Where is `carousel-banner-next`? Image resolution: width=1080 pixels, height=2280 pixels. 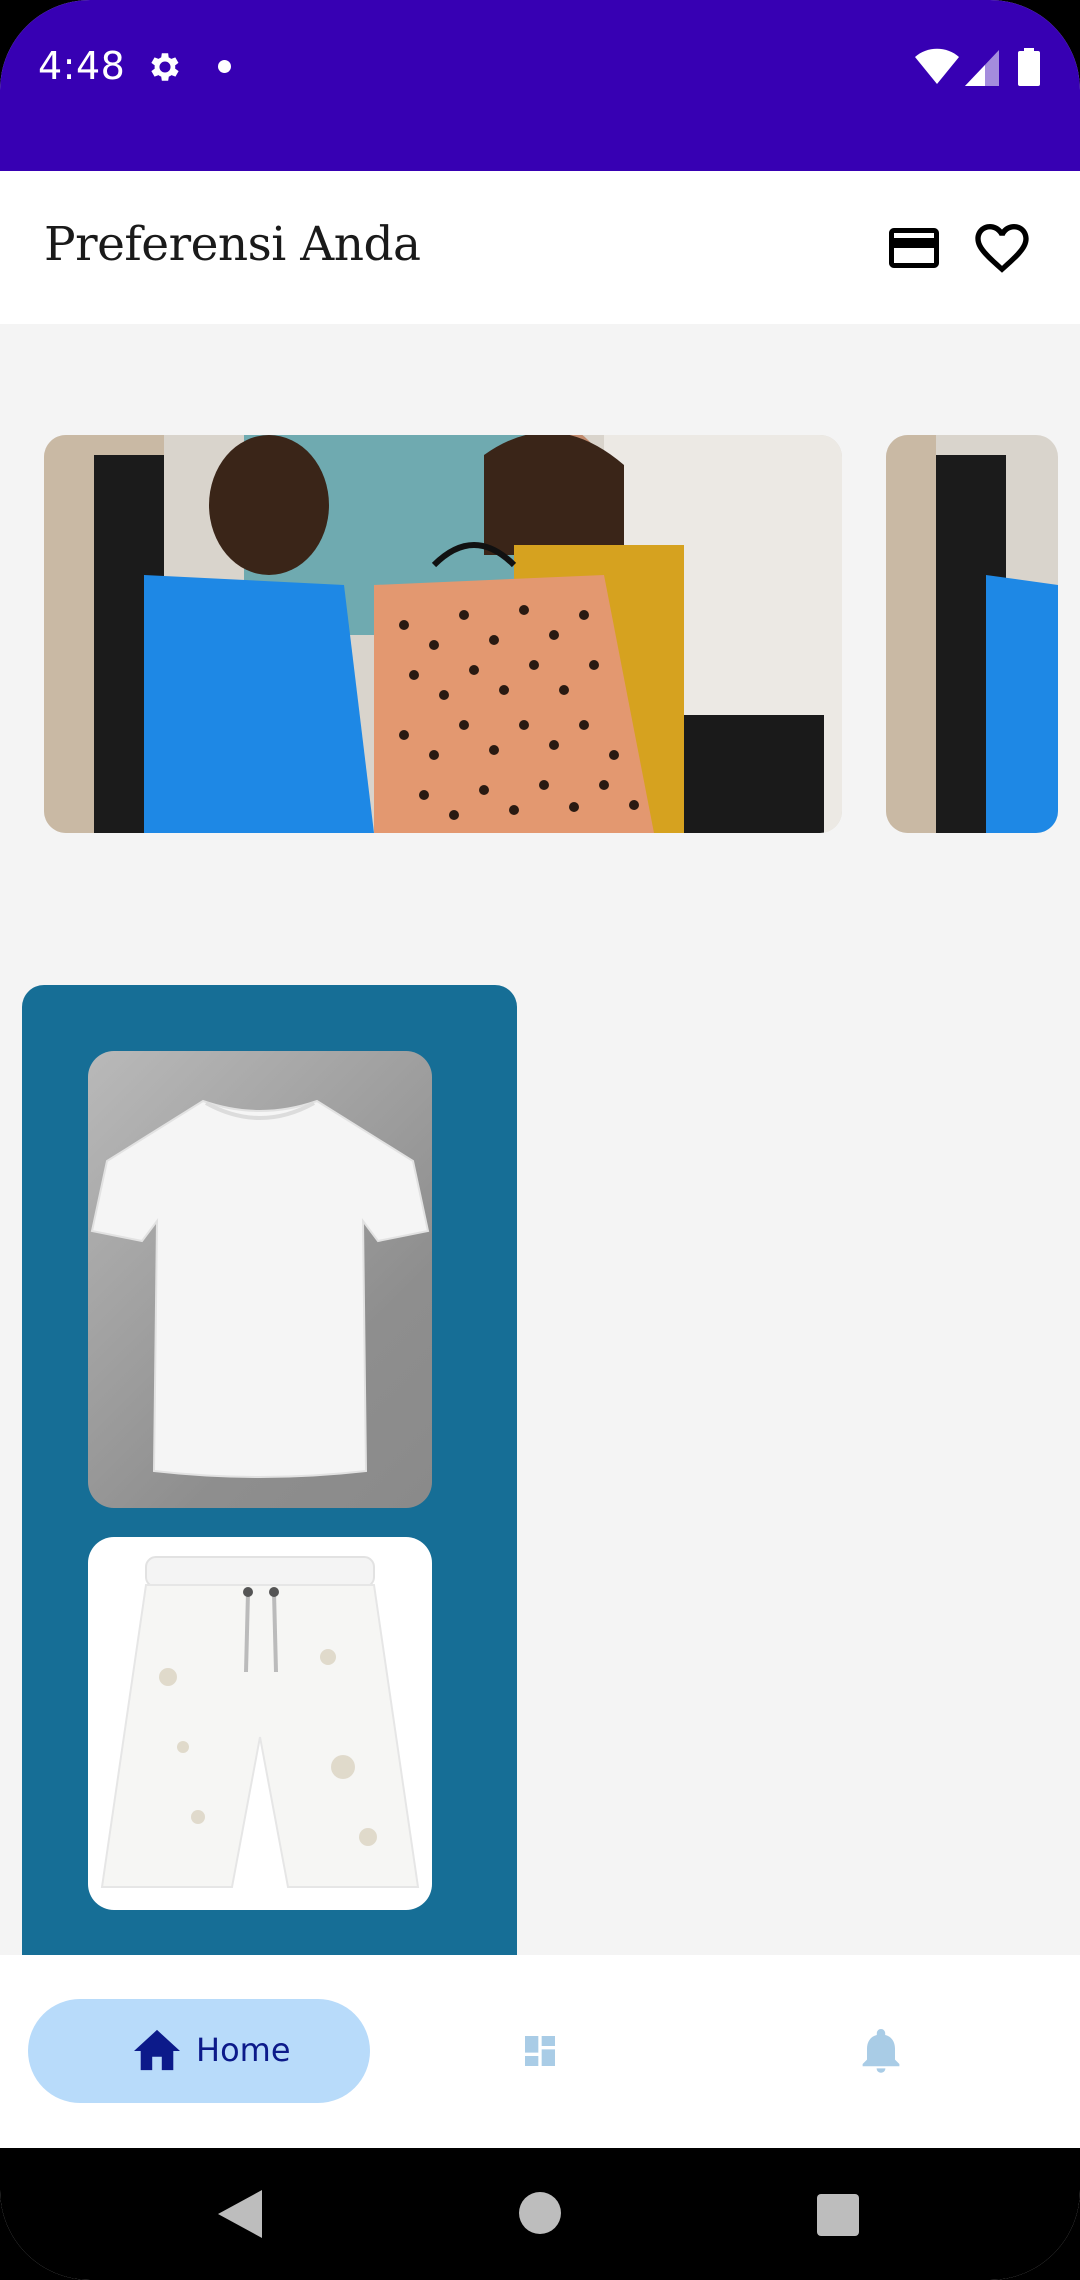
carousel-banner-next is located at coordinates (972, 634).